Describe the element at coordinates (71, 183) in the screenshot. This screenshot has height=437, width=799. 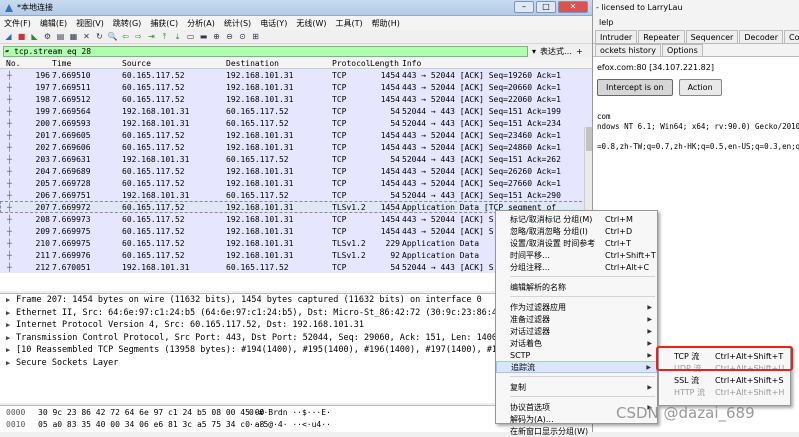
I see `packet-time: 7.669728` at that location.